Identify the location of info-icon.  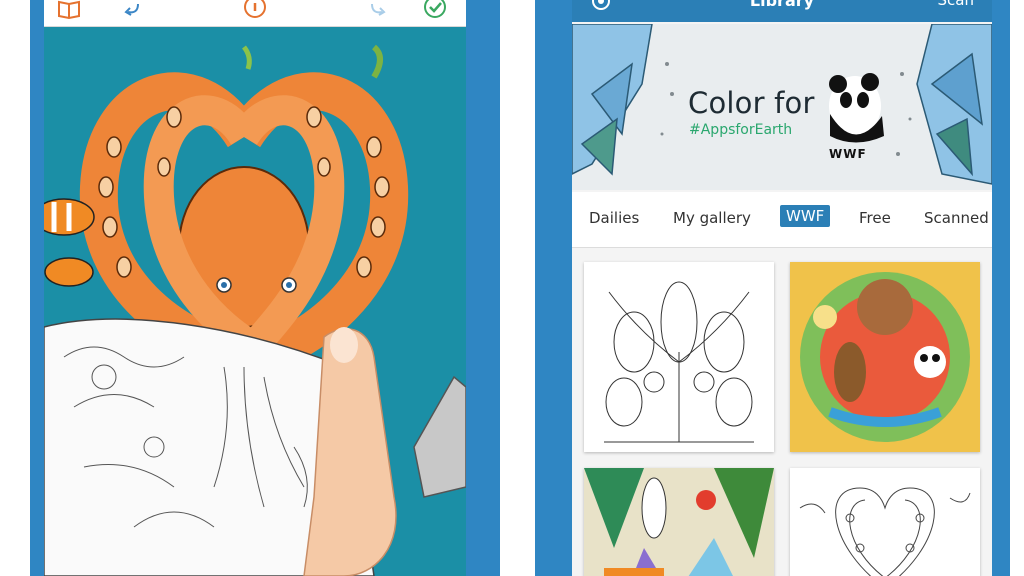
(255, 10).